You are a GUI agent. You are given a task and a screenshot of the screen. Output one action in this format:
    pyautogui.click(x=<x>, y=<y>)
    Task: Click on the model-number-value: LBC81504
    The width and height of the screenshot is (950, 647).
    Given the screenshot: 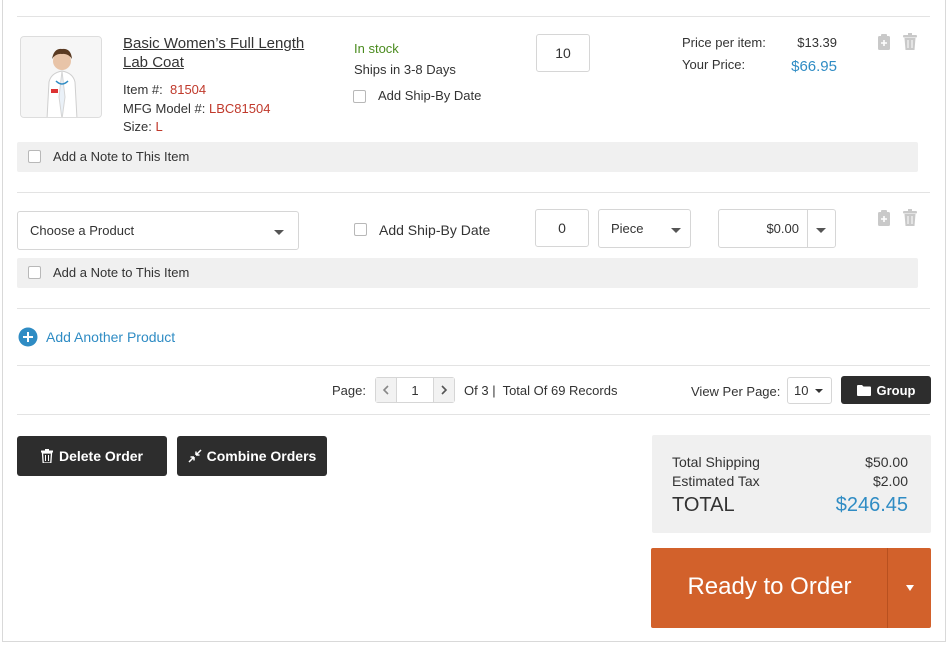 What is the action you would take?
    pyautogui.click(x=239, y=108)
    